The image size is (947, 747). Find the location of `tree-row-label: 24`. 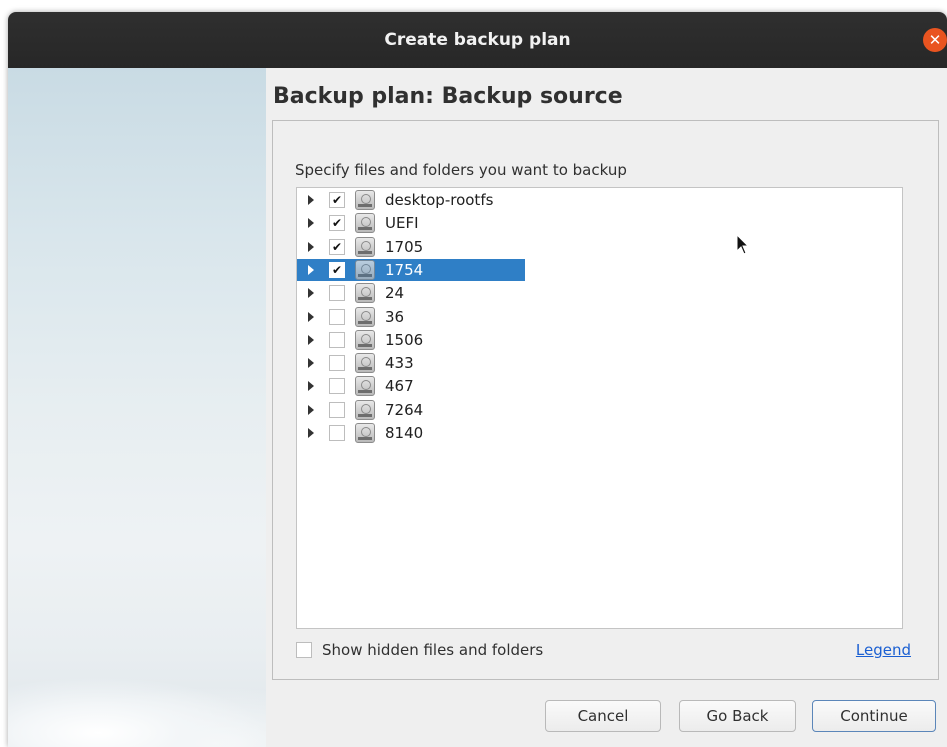

tree-row-label: 24 is located at coordinates (395, 293).